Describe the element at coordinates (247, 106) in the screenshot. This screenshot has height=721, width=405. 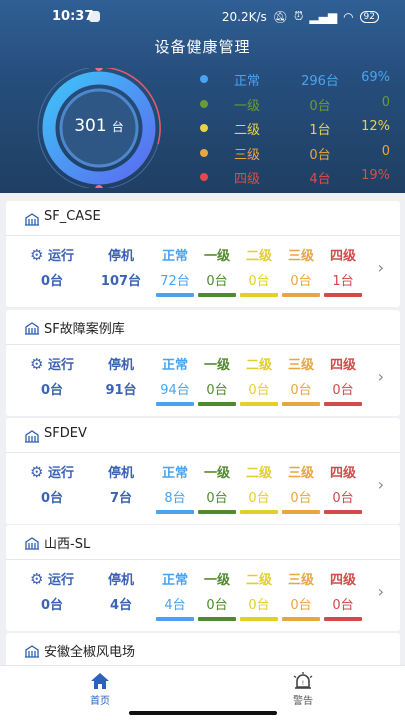
I see `legend-level-name: 一级` at that location.